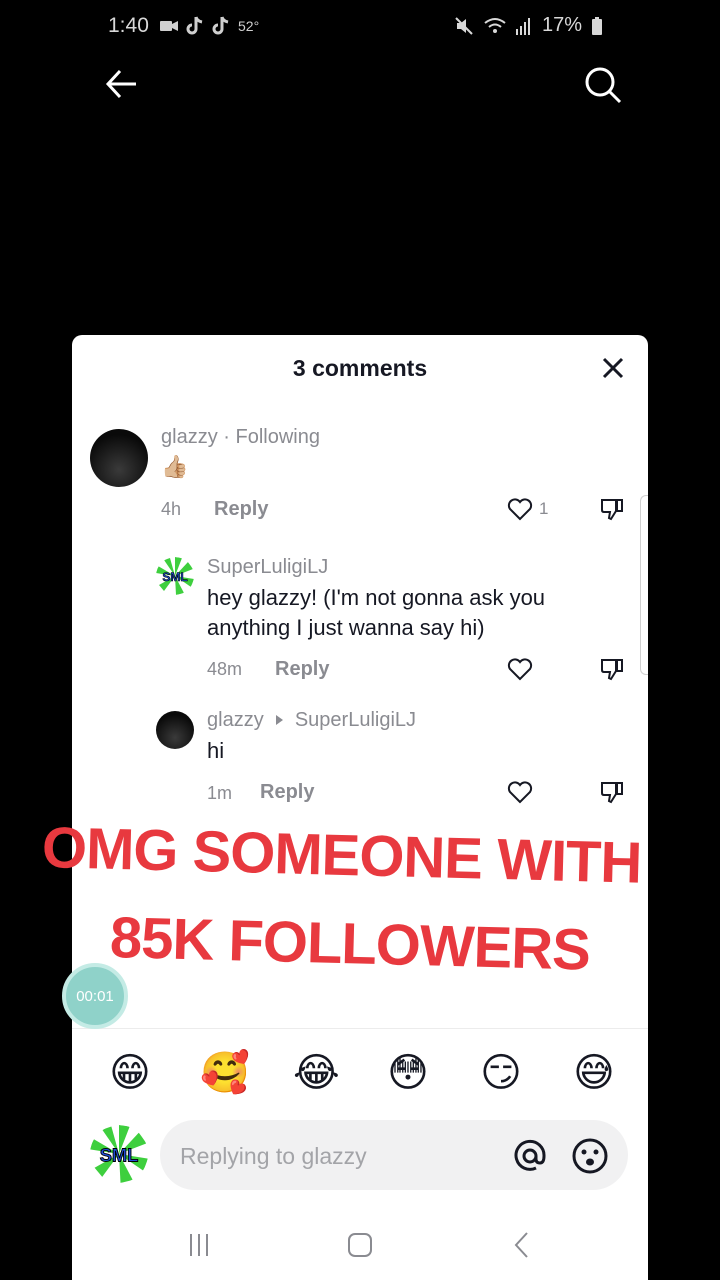  Describe the element at coordinates (249, 26) in the screenshot. I see `status-temperature: 52°` at that location.